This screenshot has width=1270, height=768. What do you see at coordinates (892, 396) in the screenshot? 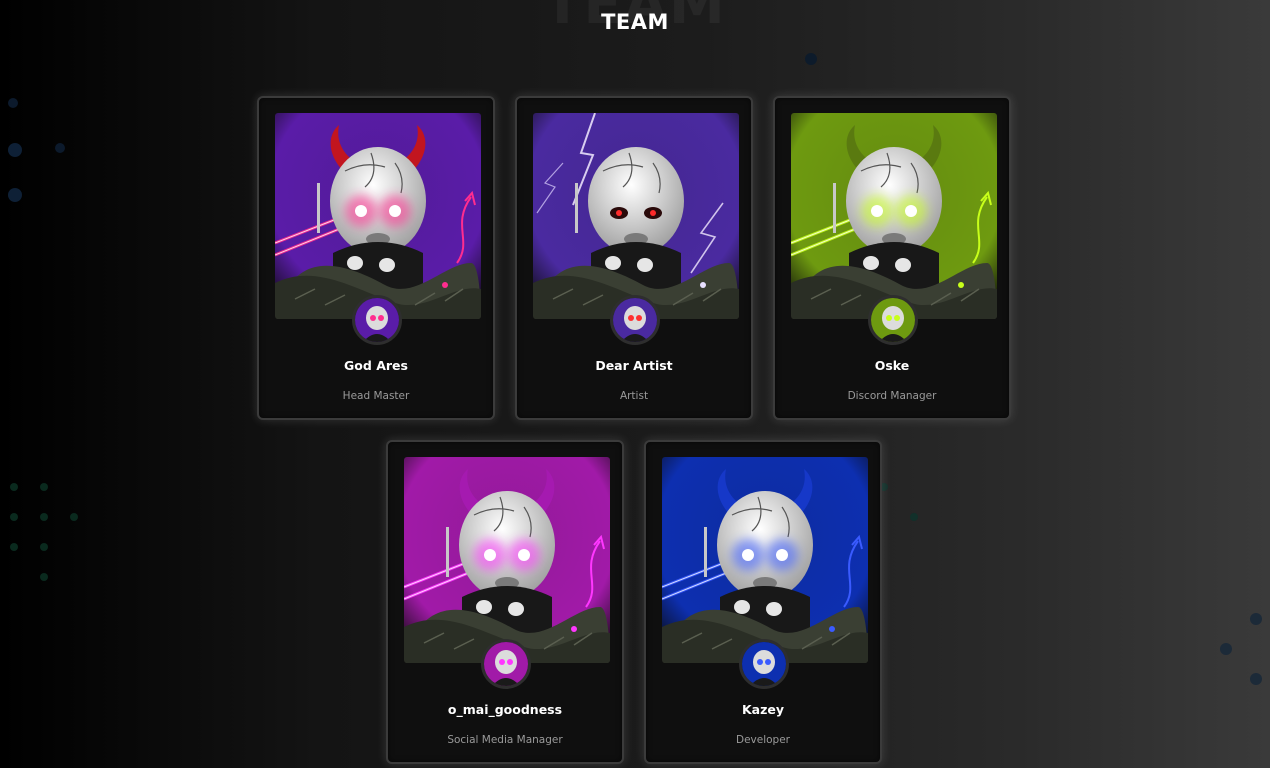
I see `member-role: Discord Manager` at bounding box center [892, 396].